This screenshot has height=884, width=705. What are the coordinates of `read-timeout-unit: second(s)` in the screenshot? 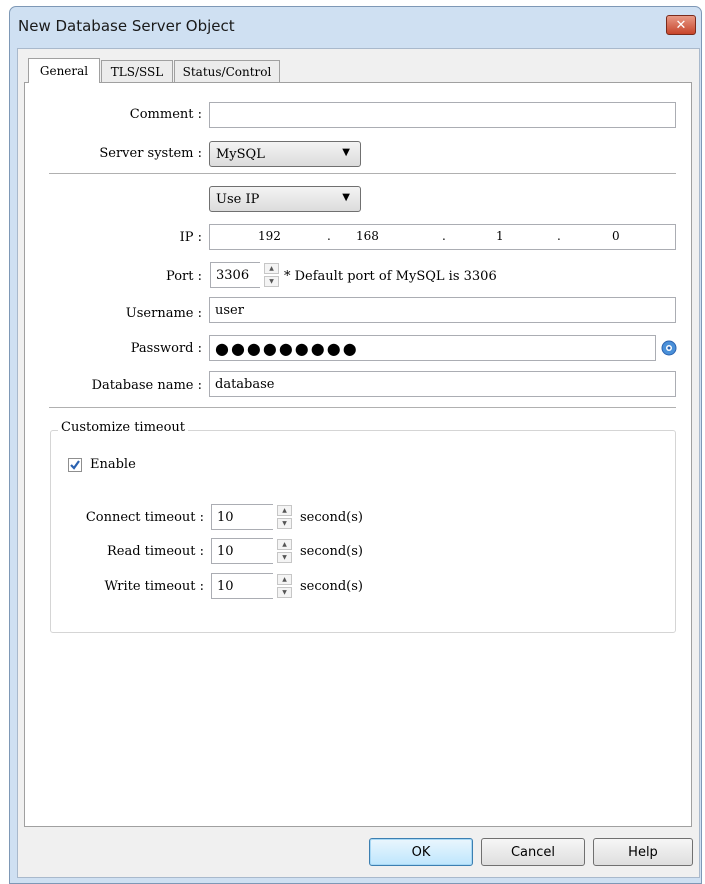 It's located at (331, 551).